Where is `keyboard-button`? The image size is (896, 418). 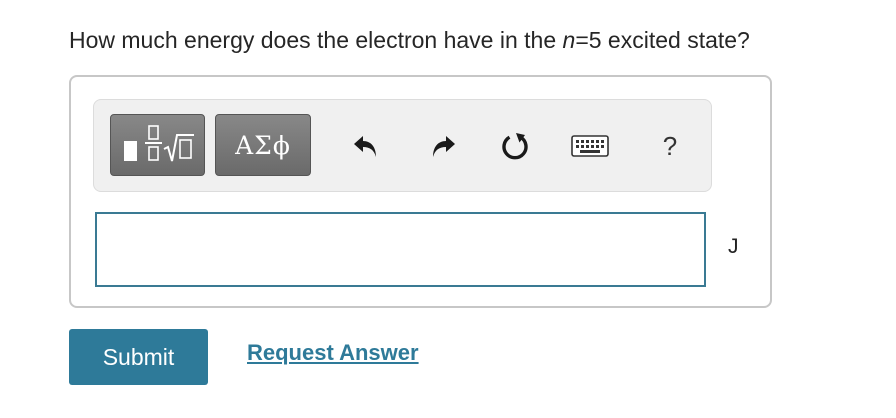
keyboard-button is located at coordinates (590, 146).